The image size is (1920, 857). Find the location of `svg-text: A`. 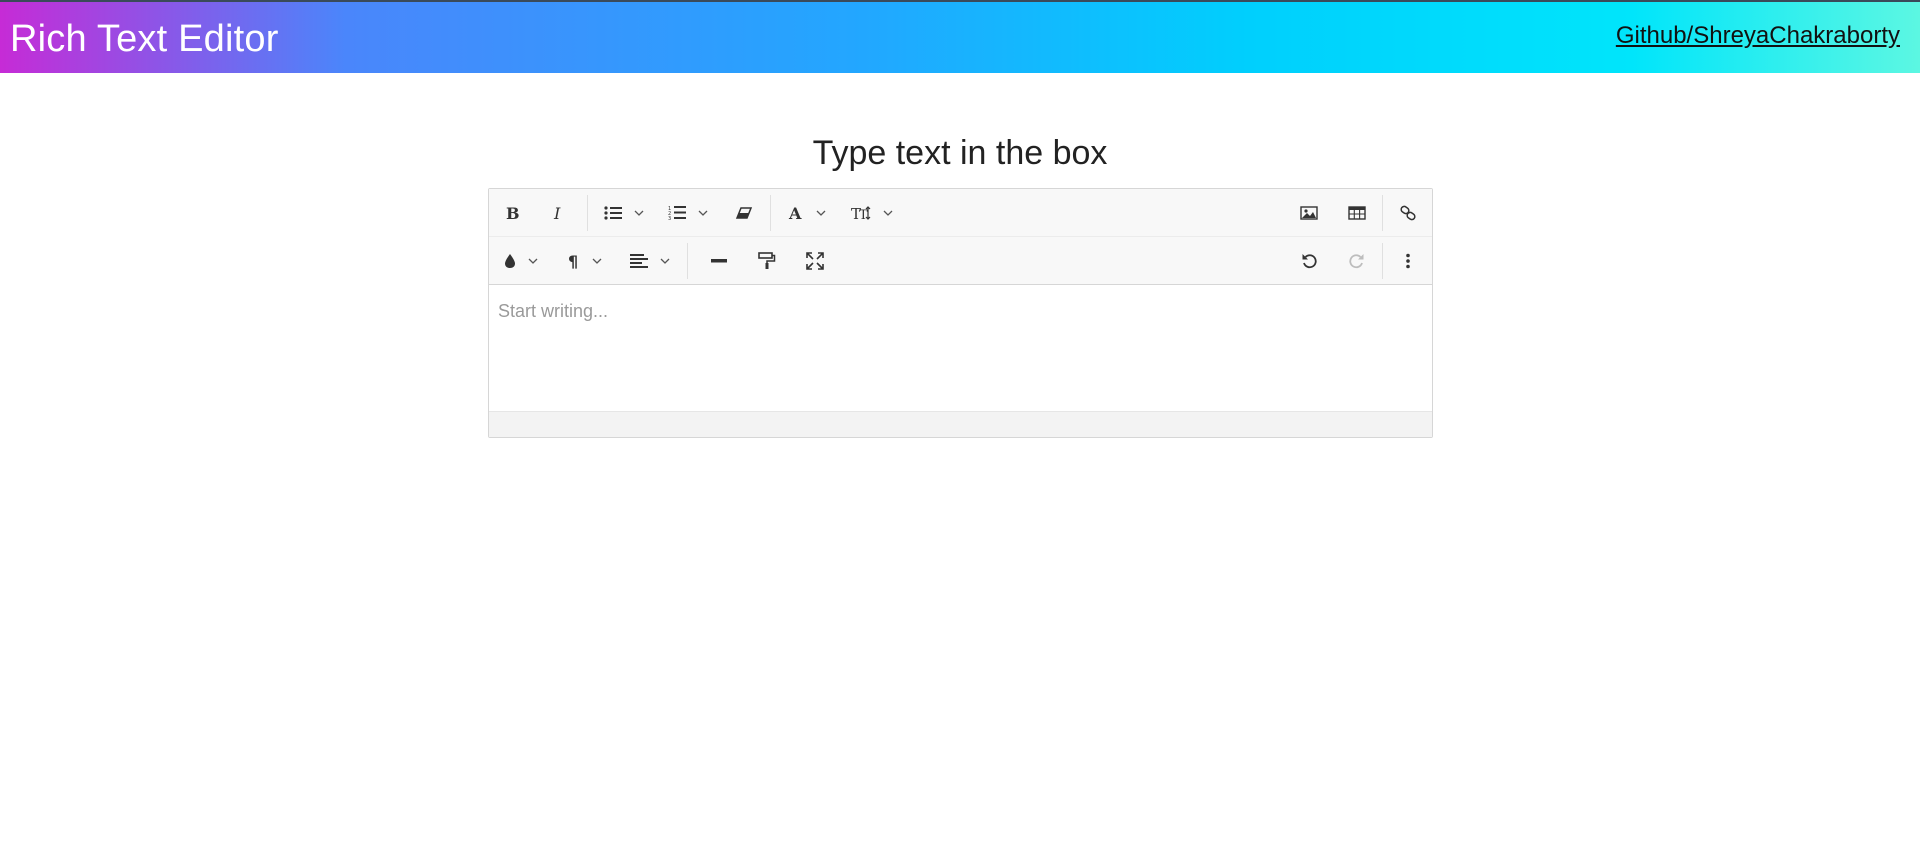

svg-text: A is located at coordinates (795, 213).